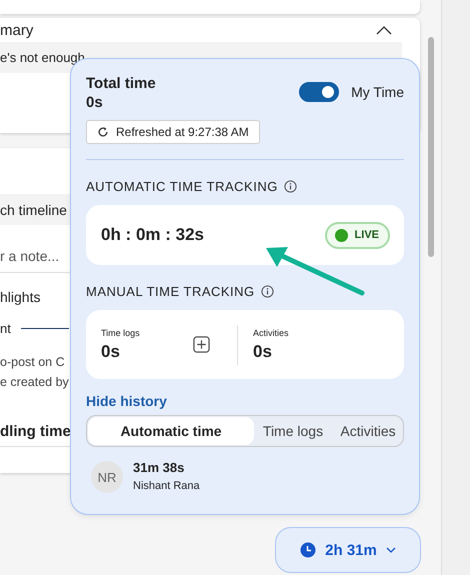 Image resolution: width=470 pixels, height=575 pixels. What do you see at coordinates (121, 83) in the screenshot?
I see `total-time-label: Total time` at bounding box center [121, 83].